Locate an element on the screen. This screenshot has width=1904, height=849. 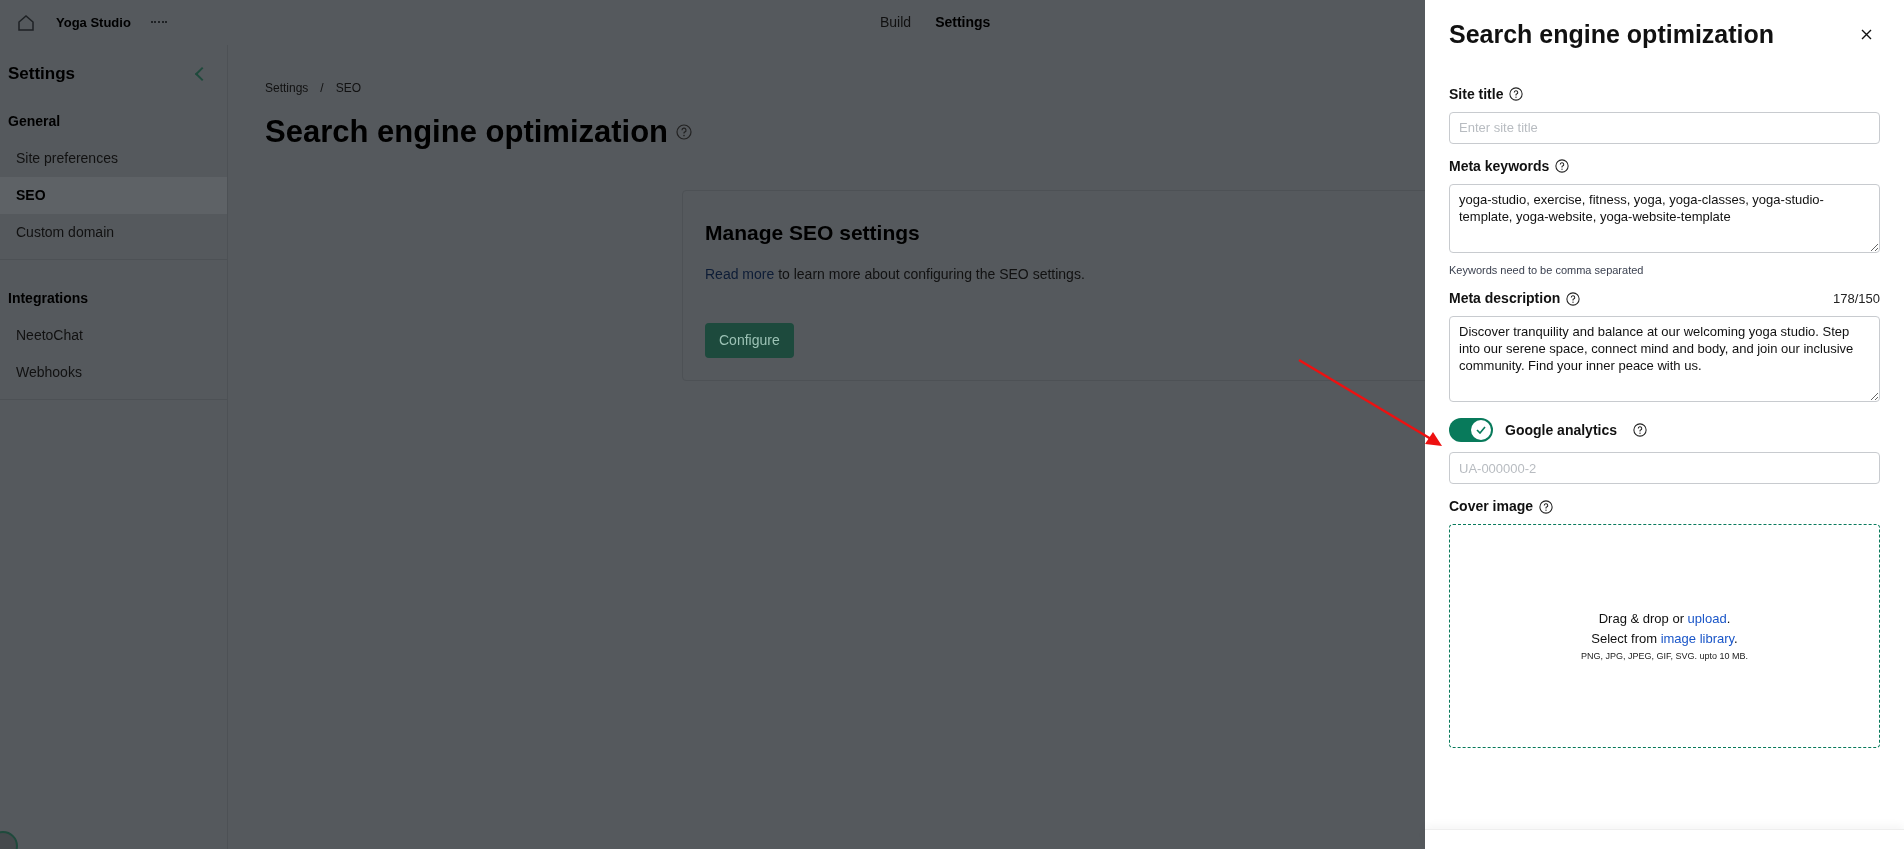
textarea-field: Discover tranquility and balance at our welcoming yoga studio. Step into our serene space, connect mind and body, and join our inclusive community. Find your inner peace with us. is located at coordinates (1664, 359).